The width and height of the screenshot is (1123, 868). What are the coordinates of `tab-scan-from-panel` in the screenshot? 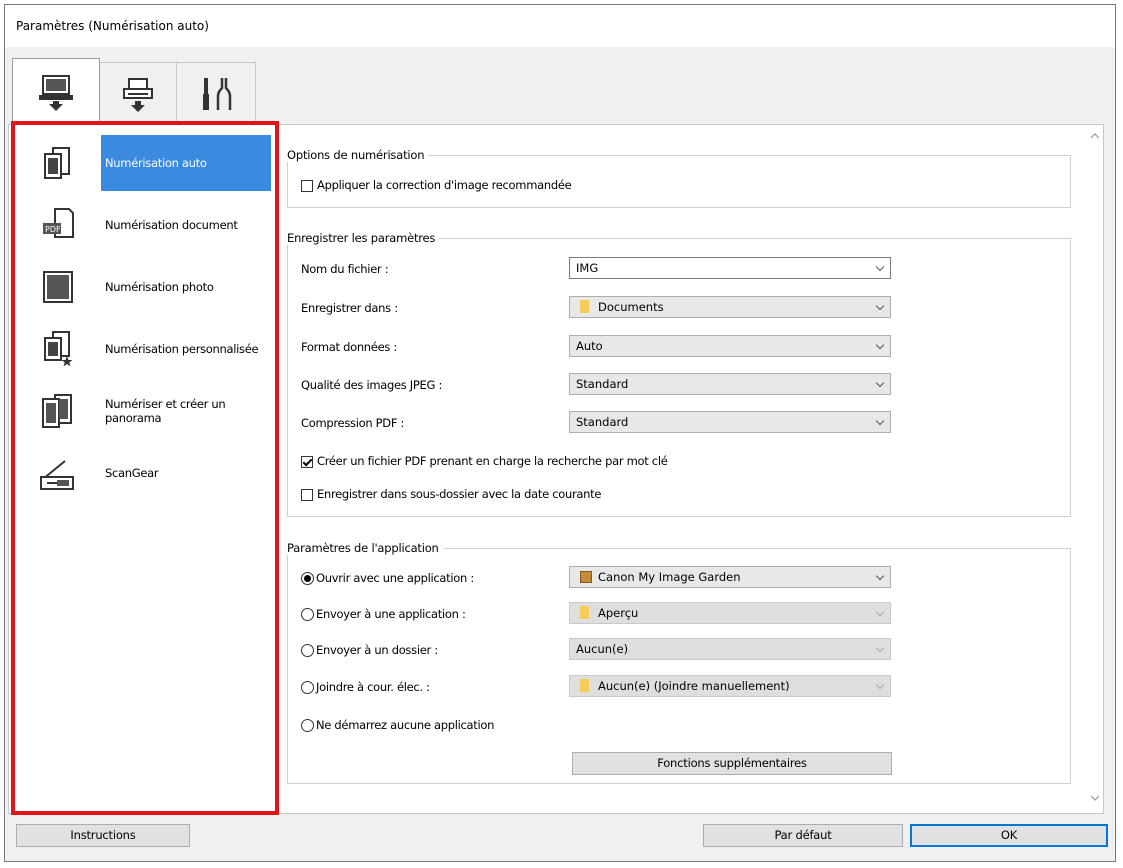 It's located at (138, 93).